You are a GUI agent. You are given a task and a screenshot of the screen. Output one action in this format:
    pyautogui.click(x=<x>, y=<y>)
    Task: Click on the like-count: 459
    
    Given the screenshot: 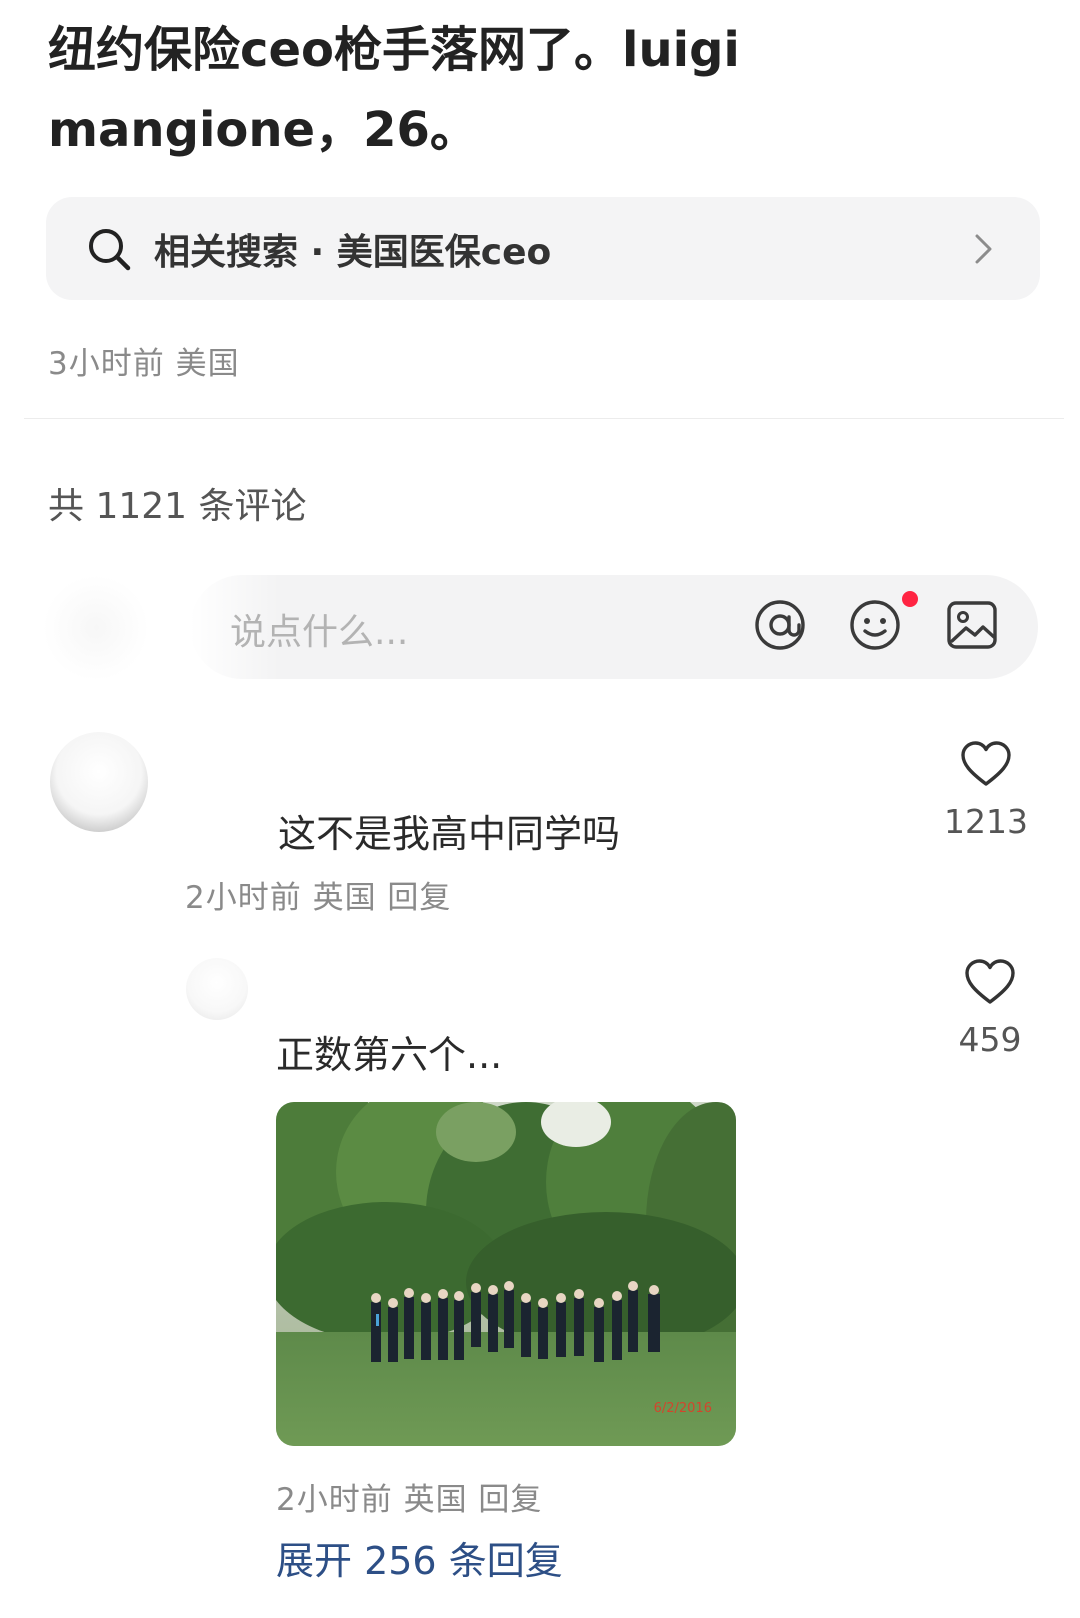 What is the action you would take?
    pyautogui.click(x=990, y=1039)
    